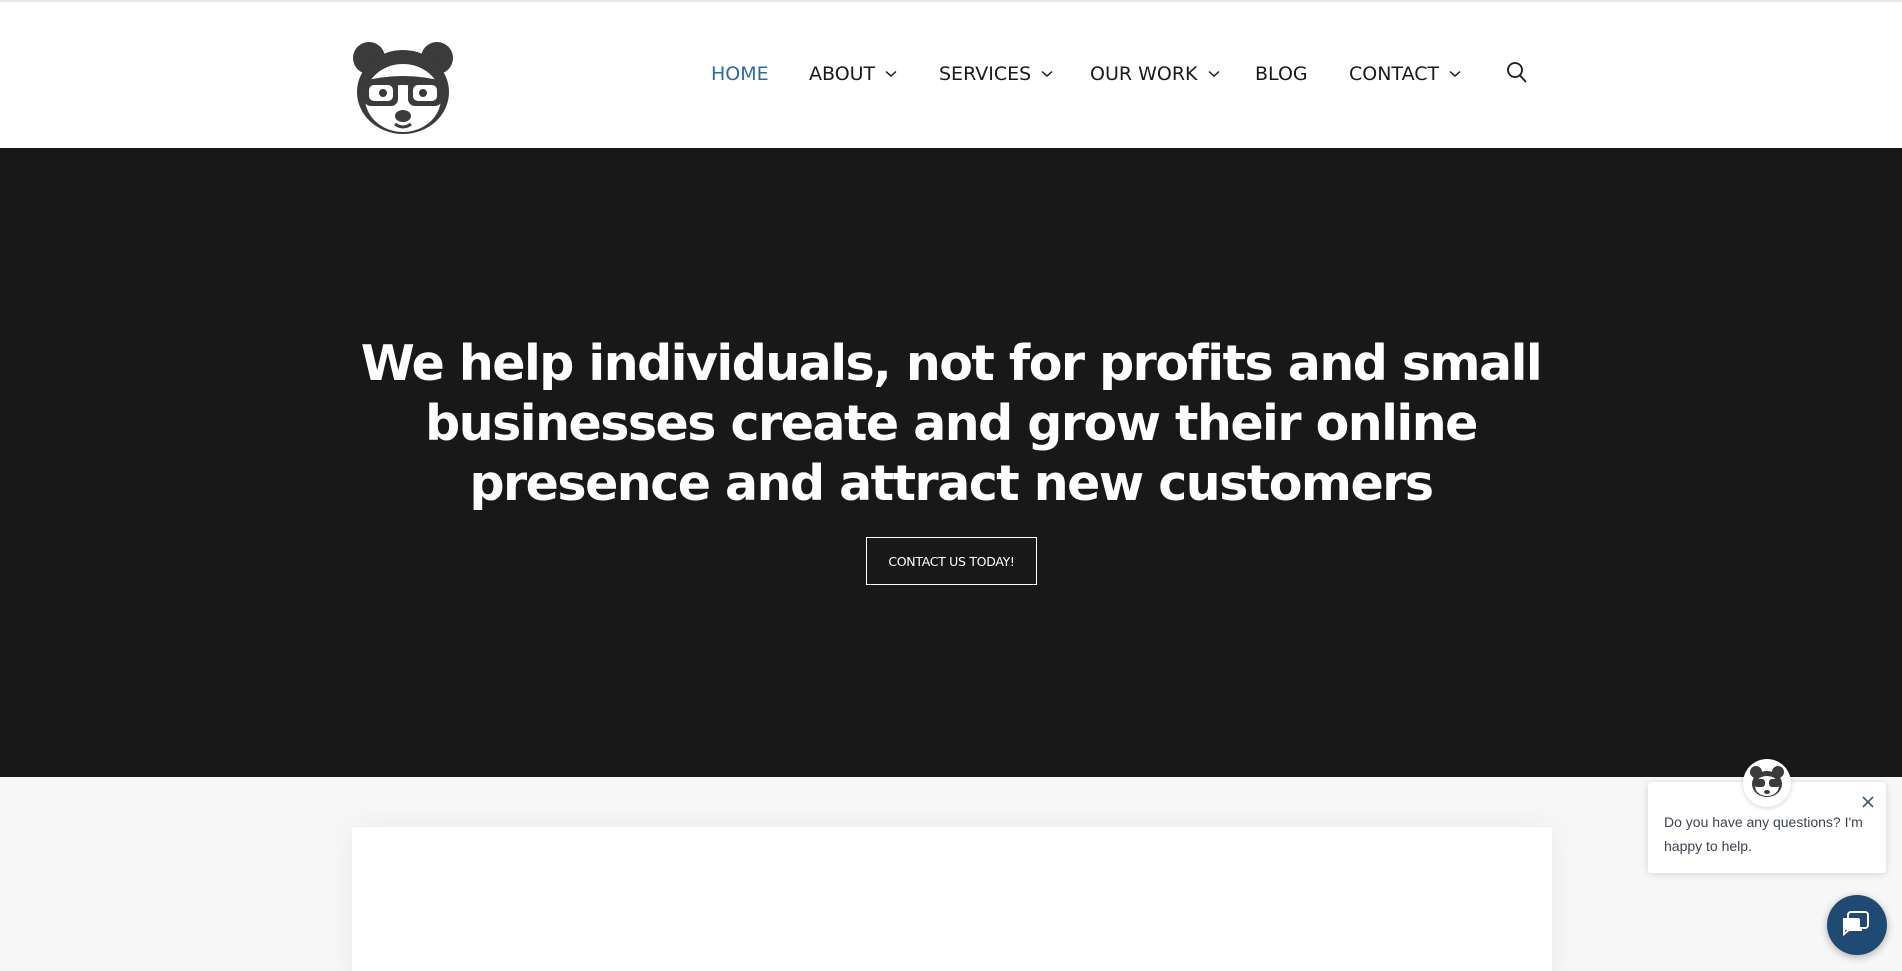 The width and height of the screenshot is (1902, 971). I want to click on contact-us-button: CONTACT US TODAY!, so click(951, 561).